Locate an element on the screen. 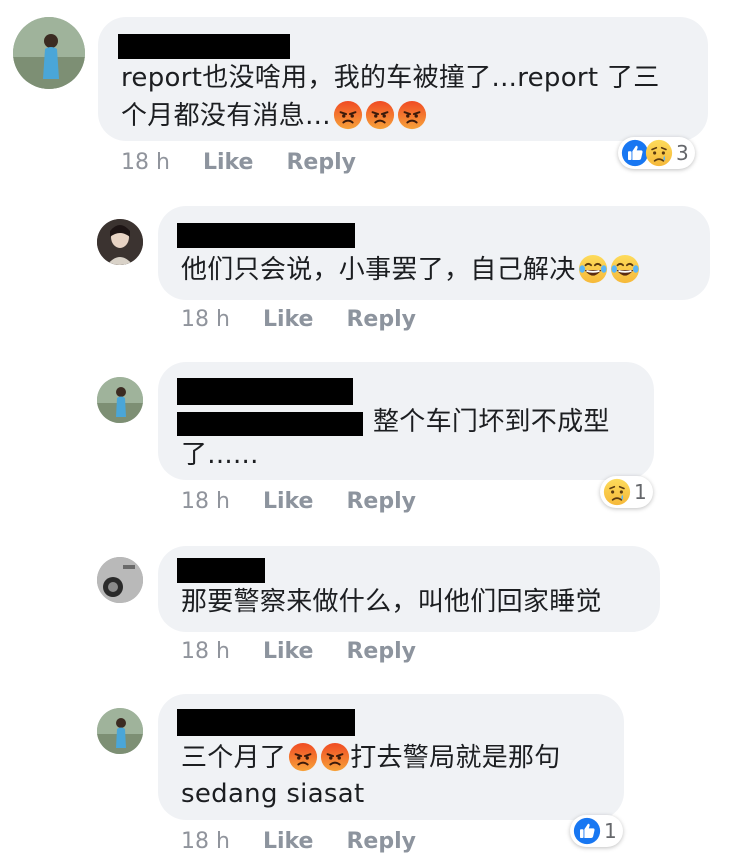 The image size is (733, 865). comment-text: 他们只会说，小事罢了，自己解决 is located at coordinates (410, 270).